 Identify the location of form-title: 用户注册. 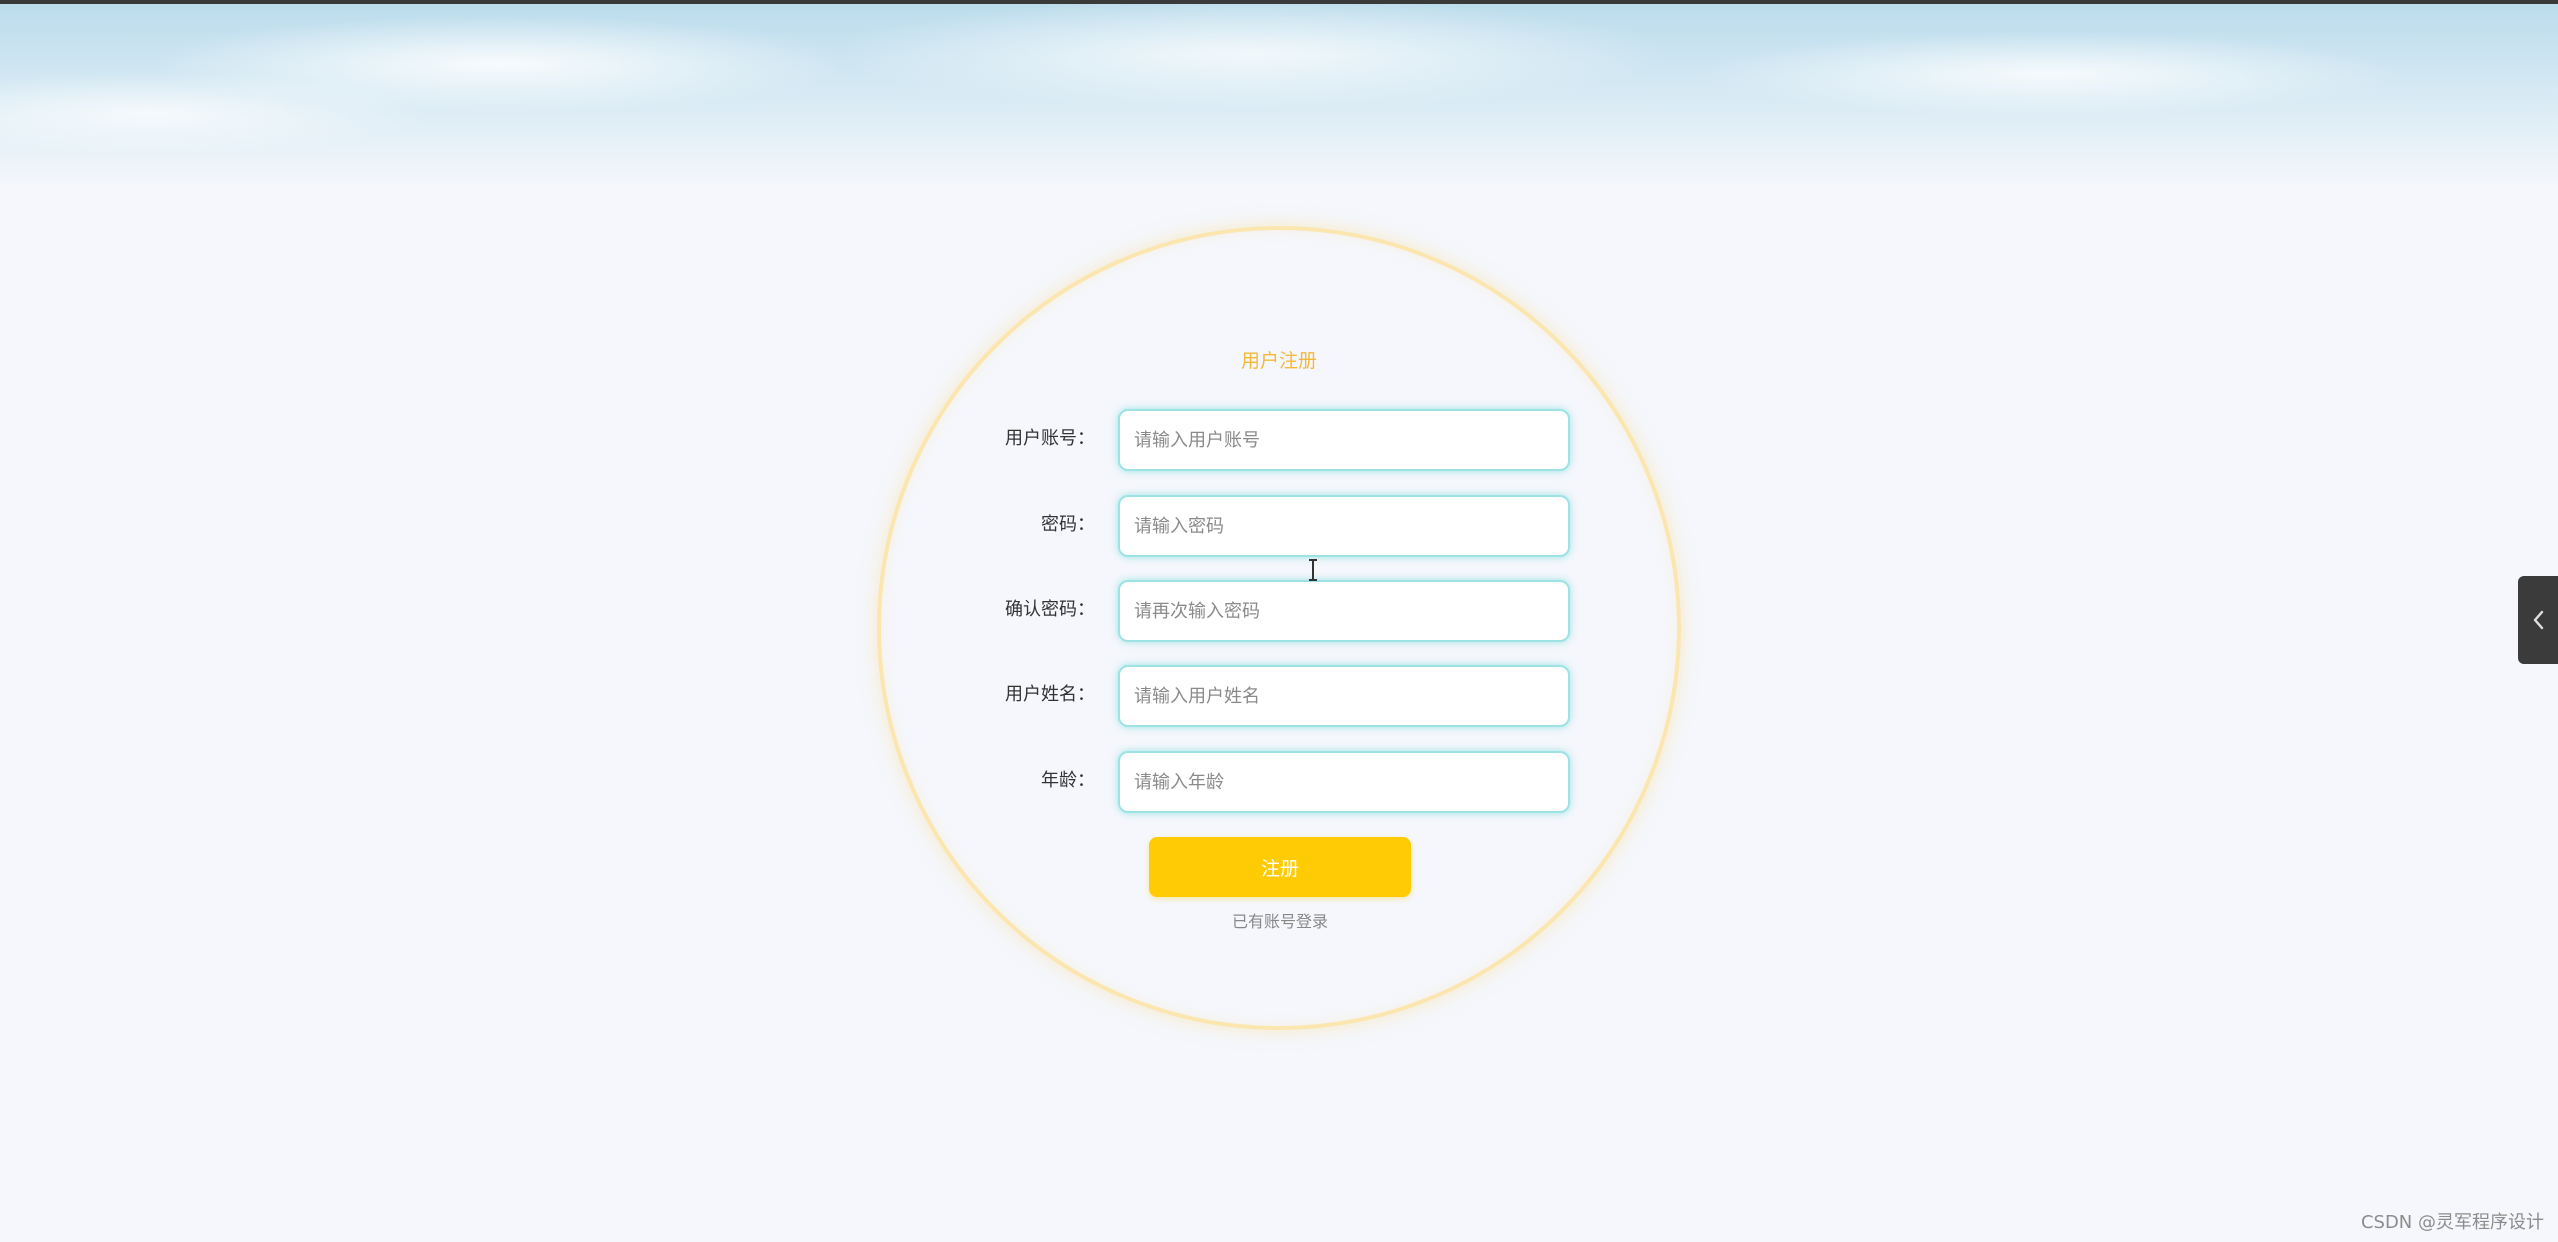
(1278, 361).